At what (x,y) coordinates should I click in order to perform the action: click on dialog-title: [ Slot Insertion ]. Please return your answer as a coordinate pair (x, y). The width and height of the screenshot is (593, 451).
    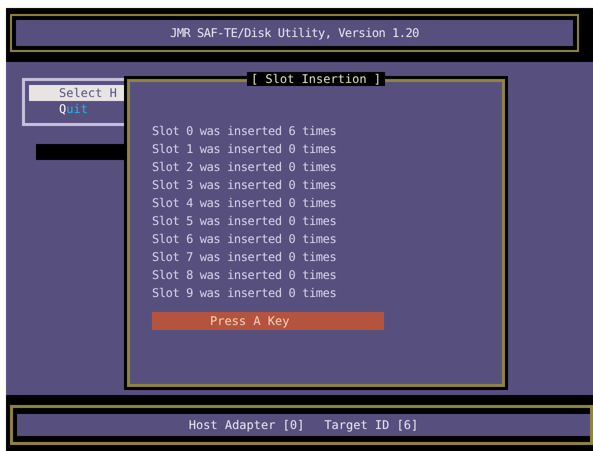
    Looking at the image, I should click on (316, 79).